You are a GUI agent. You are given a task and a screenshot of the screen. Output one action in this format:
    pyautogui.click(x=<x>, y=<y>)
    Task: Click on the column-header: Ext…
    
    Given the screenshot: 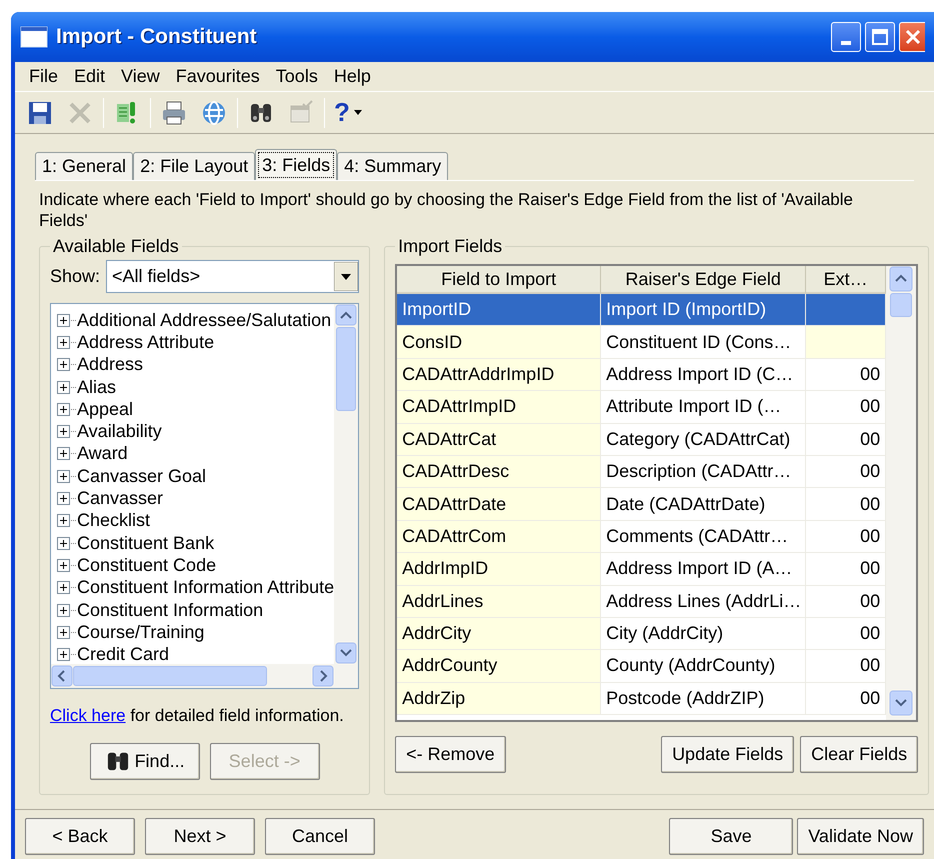 What is the action you would take?
    pyautogui.click(x=846, y=280)
    